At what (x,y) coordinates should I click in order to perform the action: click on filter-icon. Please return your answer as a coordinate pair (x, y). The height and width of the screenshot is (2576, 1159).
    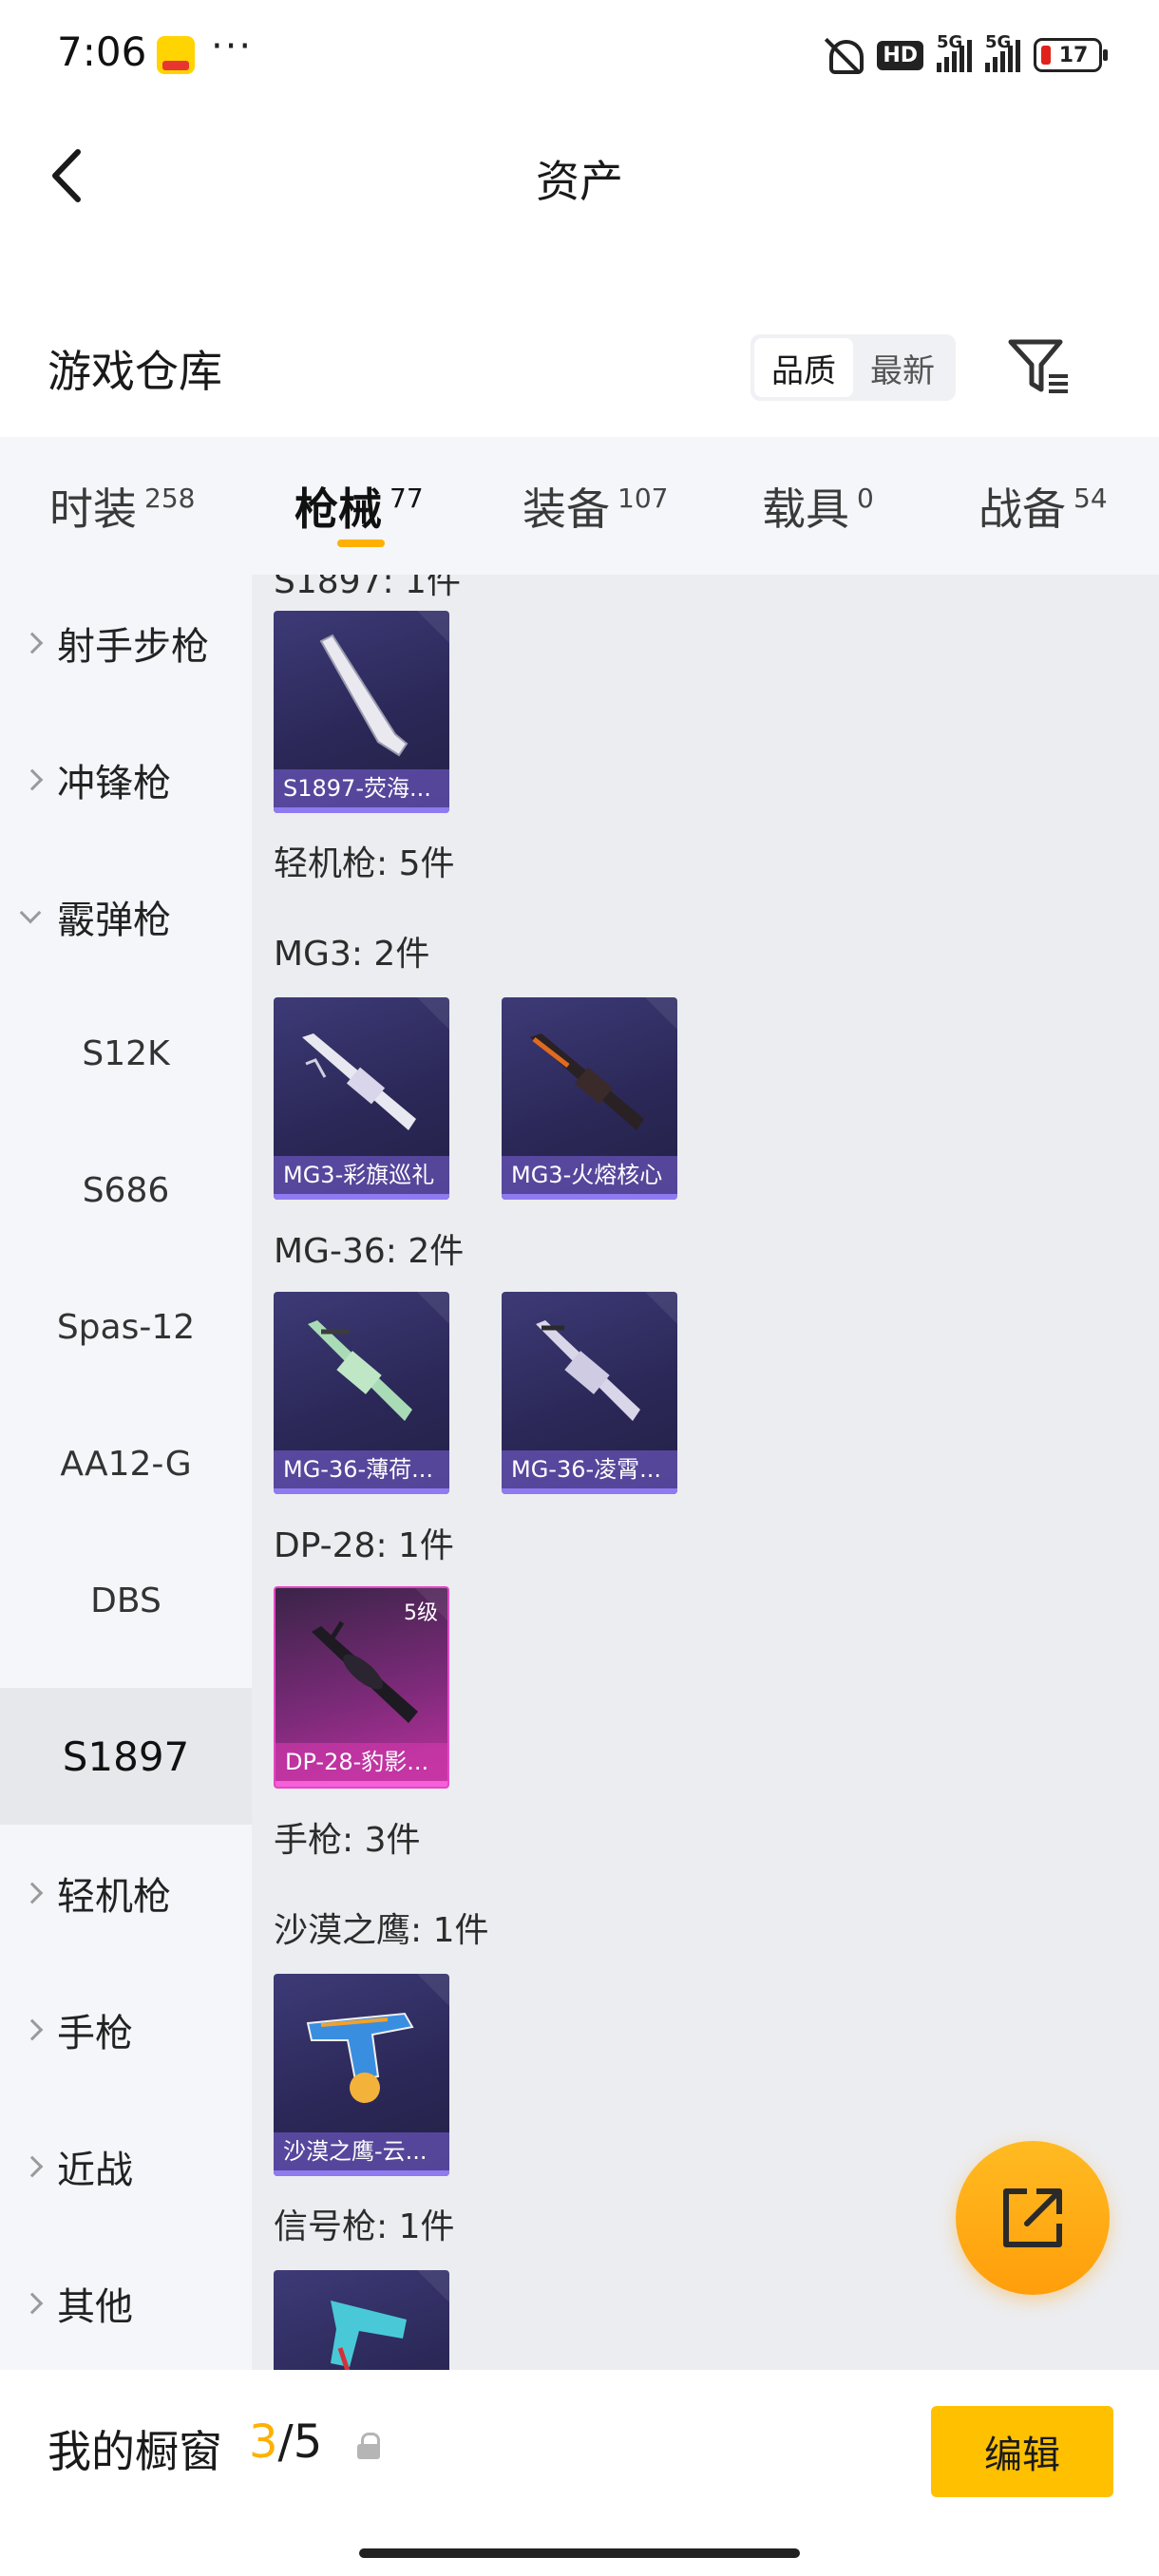
    Looking at the image, I should click on (1038, 366).